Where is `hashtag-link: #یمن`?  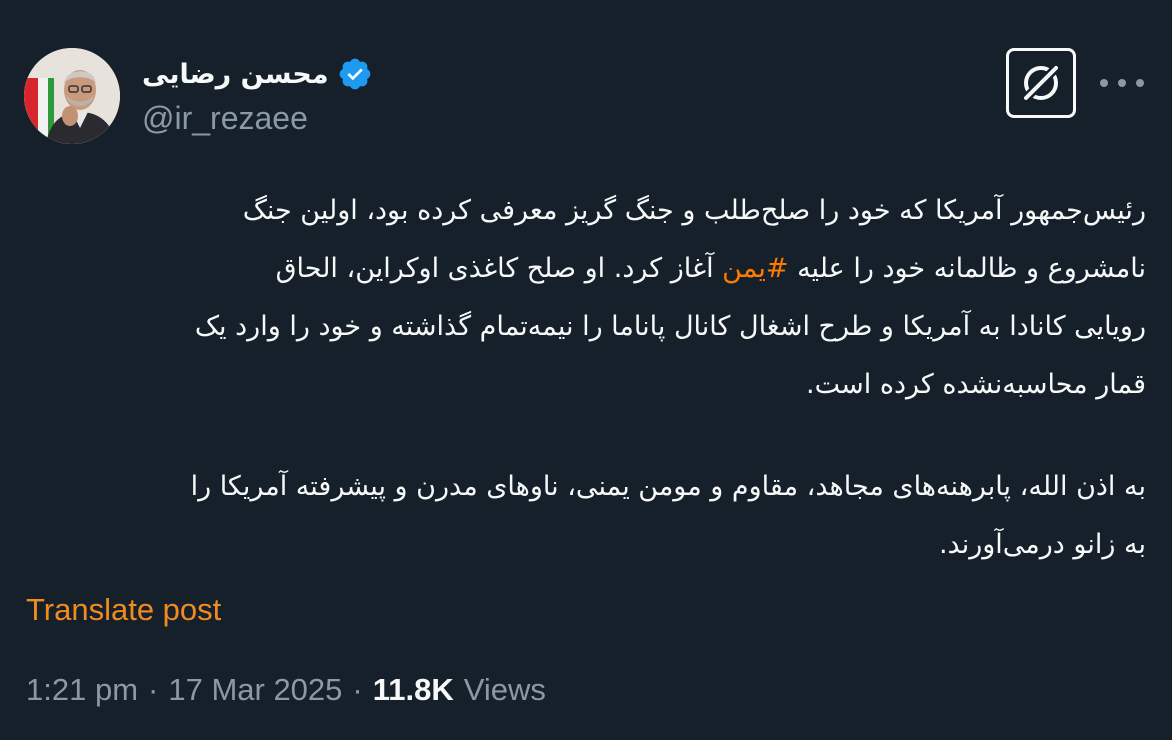 hashtag-link: #یمن is located at coordinates (755, 268).